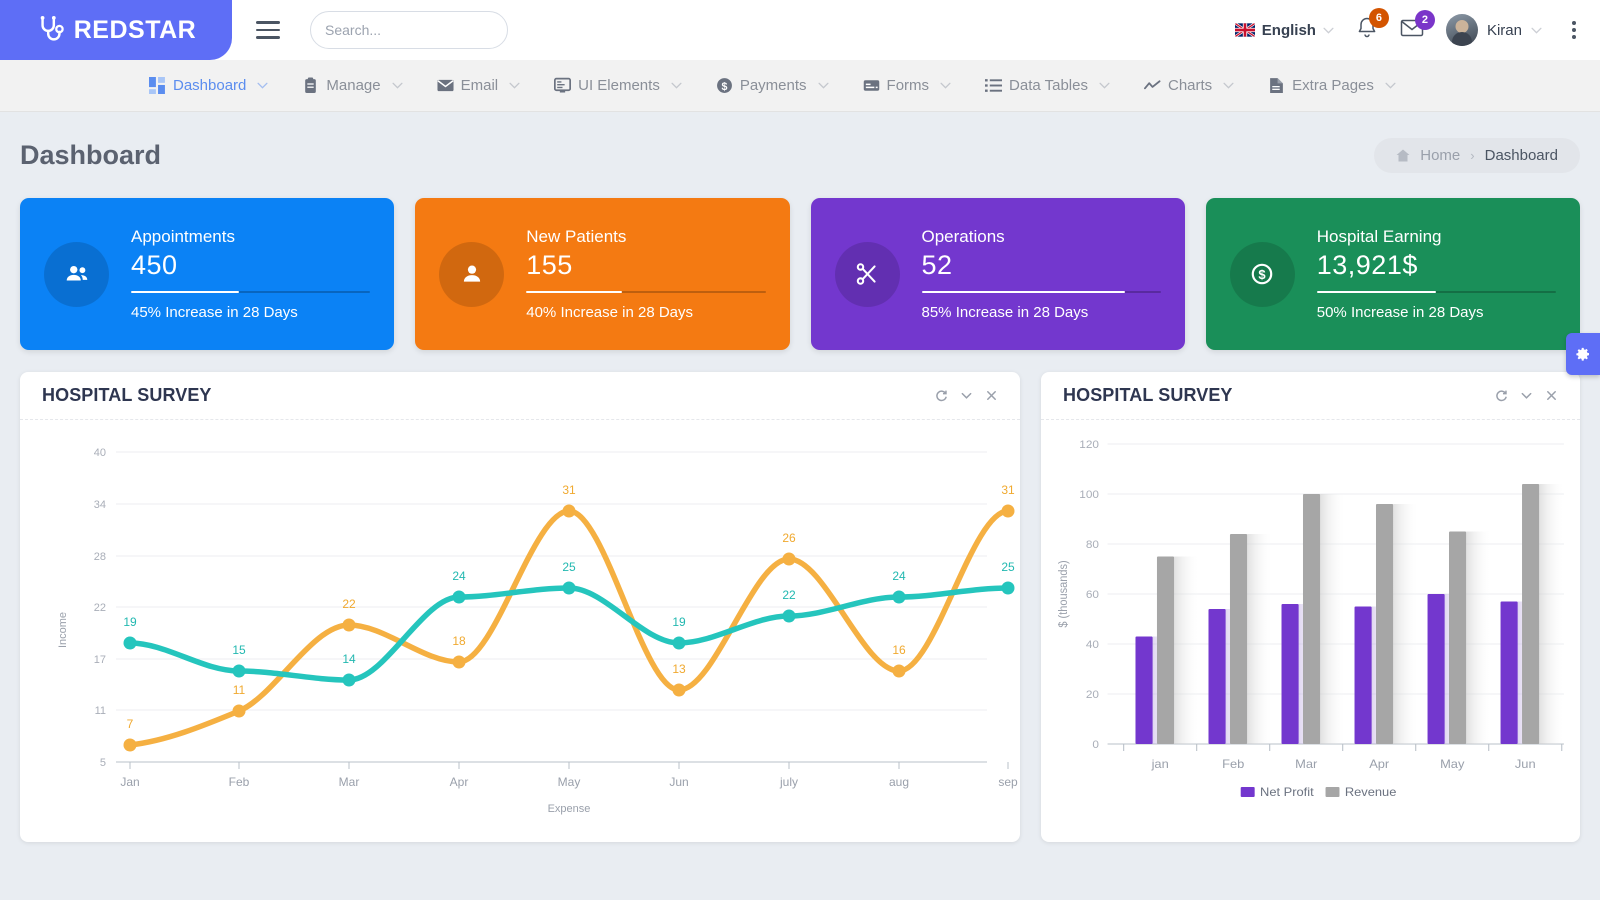  Describe the element at coordinates (1574, 30) in the screenshot. I see `more-options-button` at that location.